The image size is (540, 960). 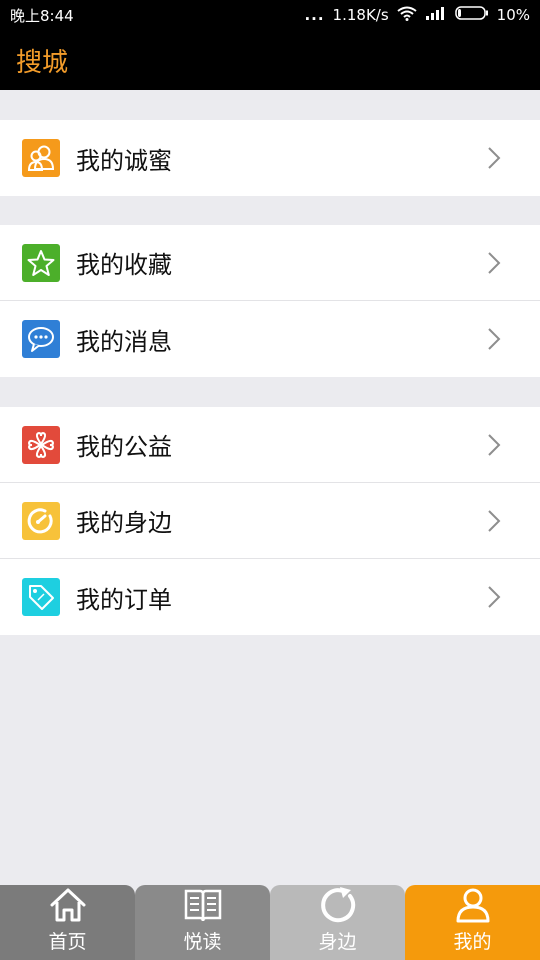 I want to click on tab-home: 首页, so click(x=67, y=922).